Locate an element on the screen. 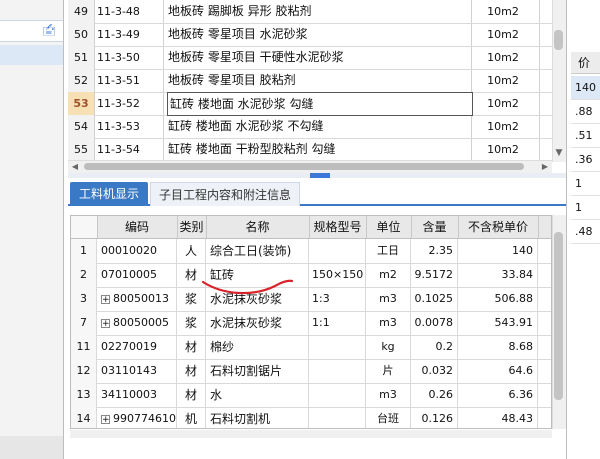  material-name: 棉纱 is located at coordinates (257, 347).